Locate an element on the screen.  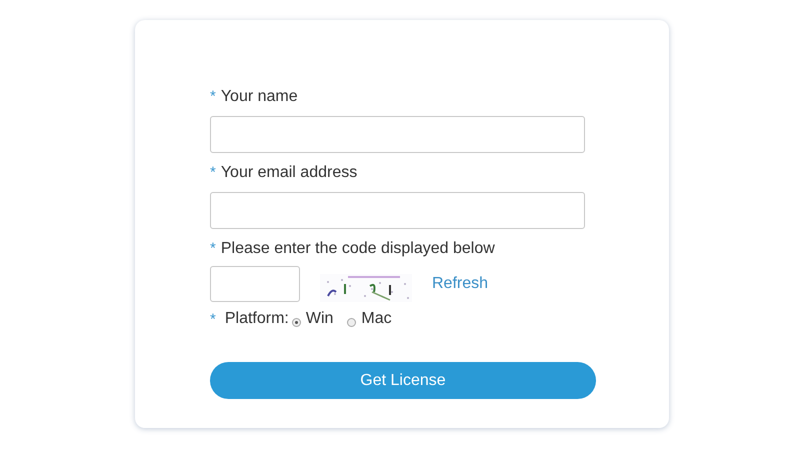
field-label: Your name is located at coordinates (259, 97).